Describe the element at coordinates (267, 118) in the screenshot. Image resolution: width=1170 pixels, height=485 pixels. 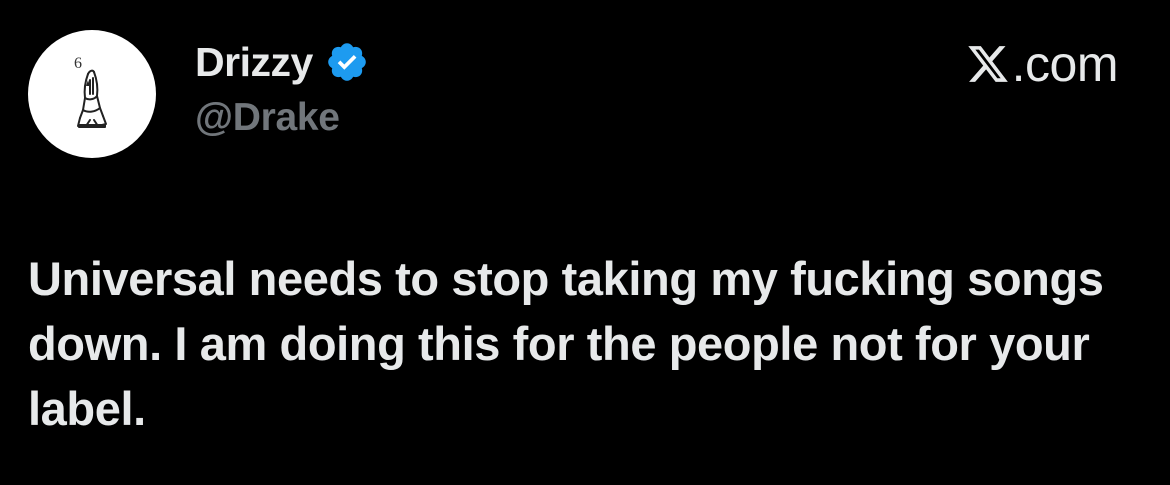
I see `author-handle: @Drake` at that location.